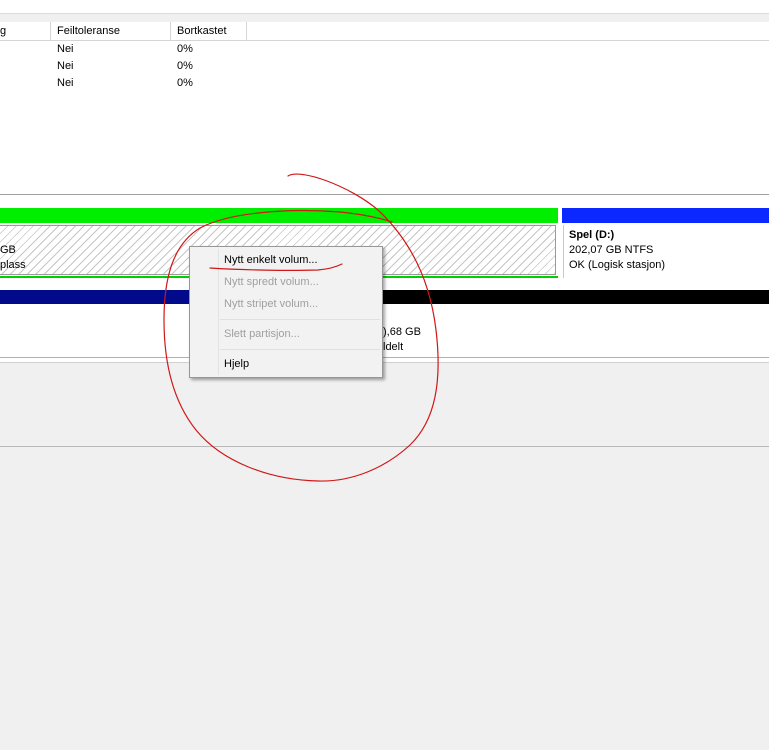  I want to click on column-header-label: g, so click(3, 31).